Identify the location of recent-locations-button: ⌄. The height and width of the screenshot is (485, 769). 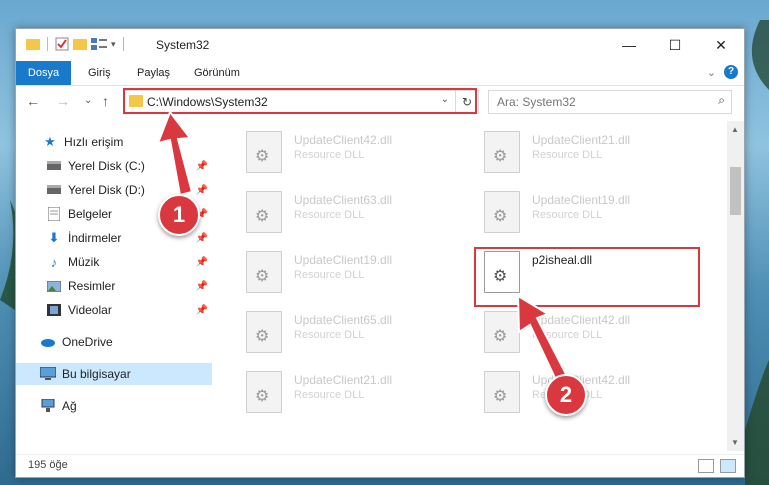
(88, 100).